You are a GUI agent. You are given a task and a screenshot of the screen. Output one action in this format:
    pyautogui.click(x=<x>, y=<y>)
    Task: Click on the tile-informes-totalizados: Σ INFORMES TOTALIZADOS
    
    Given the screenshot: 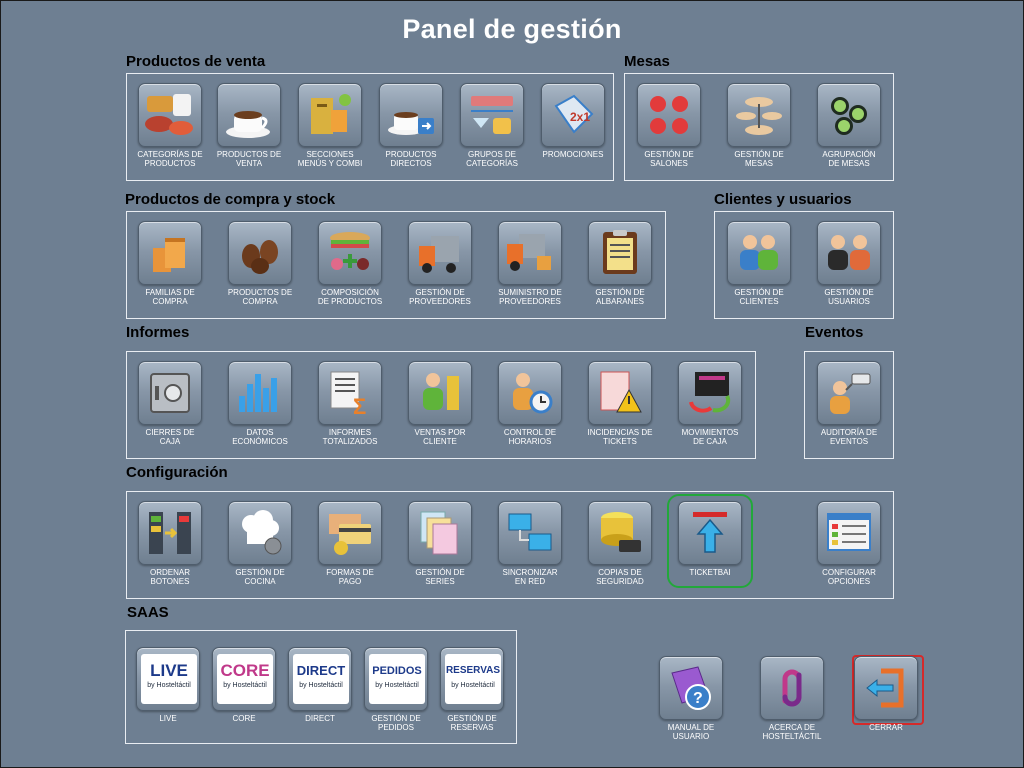 What is the action you would take?
    pyautogui.click(x=350, y=403)
    